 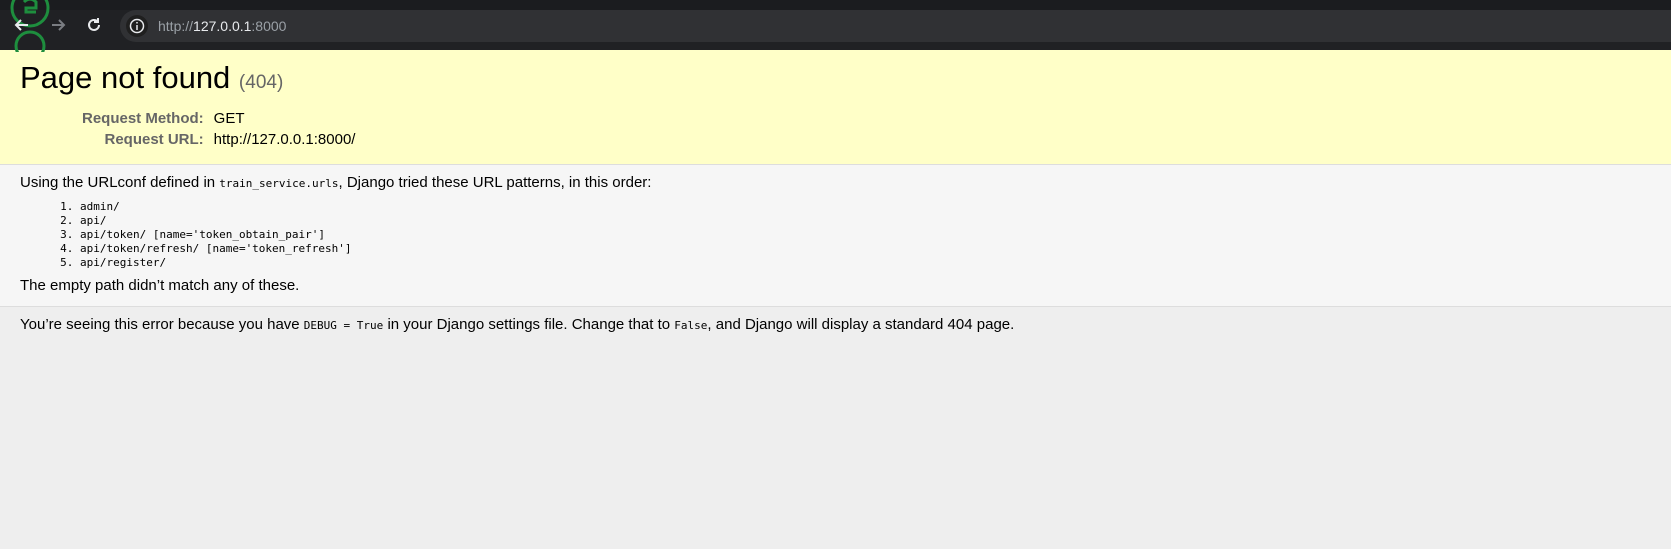 I want to click on tab-strip, so click(x=835, y=5).